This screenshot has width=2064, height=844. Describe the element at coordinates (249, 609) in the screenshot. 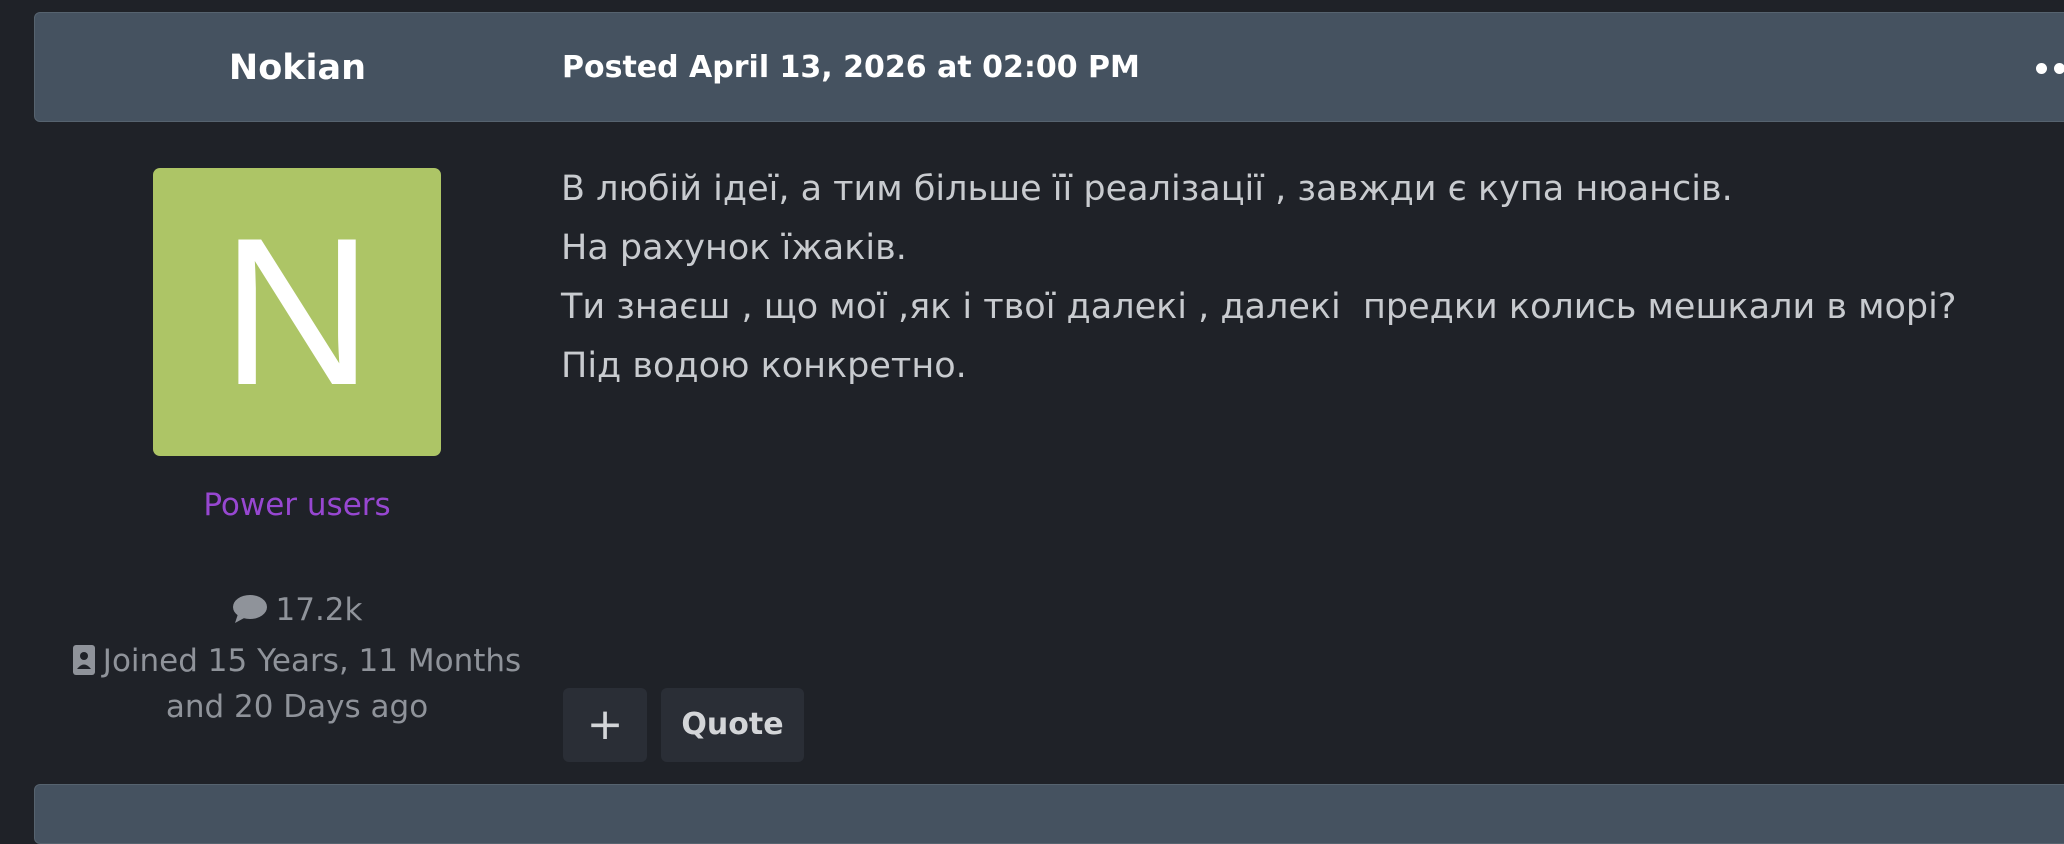

I see `comment-icon` at that location.